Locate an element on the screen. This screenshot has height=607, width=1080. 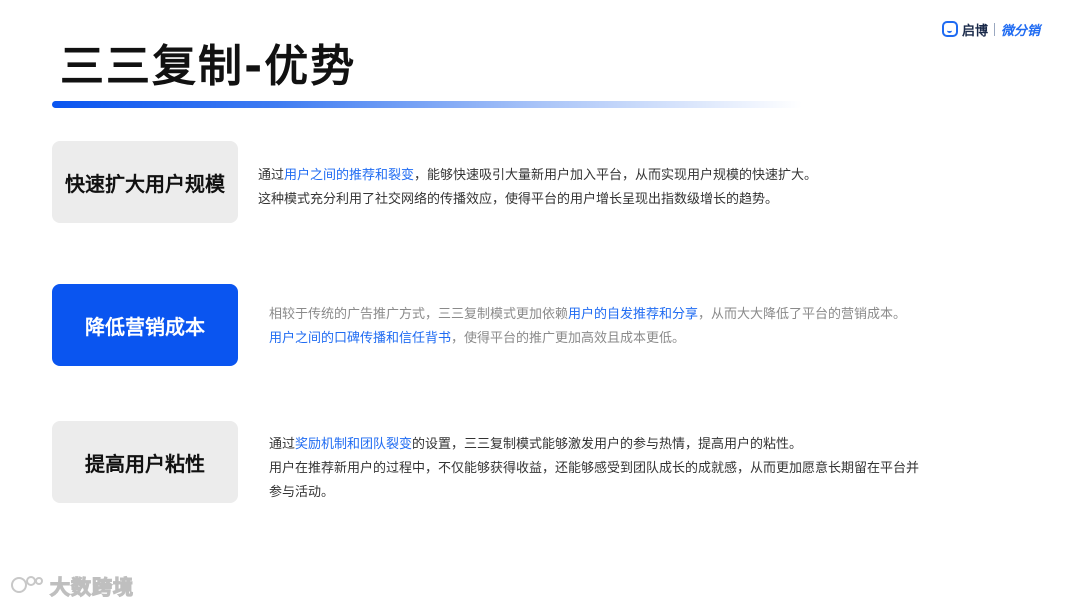
brand-subtitle: 微分销 is located at coordinates (1021, 31).